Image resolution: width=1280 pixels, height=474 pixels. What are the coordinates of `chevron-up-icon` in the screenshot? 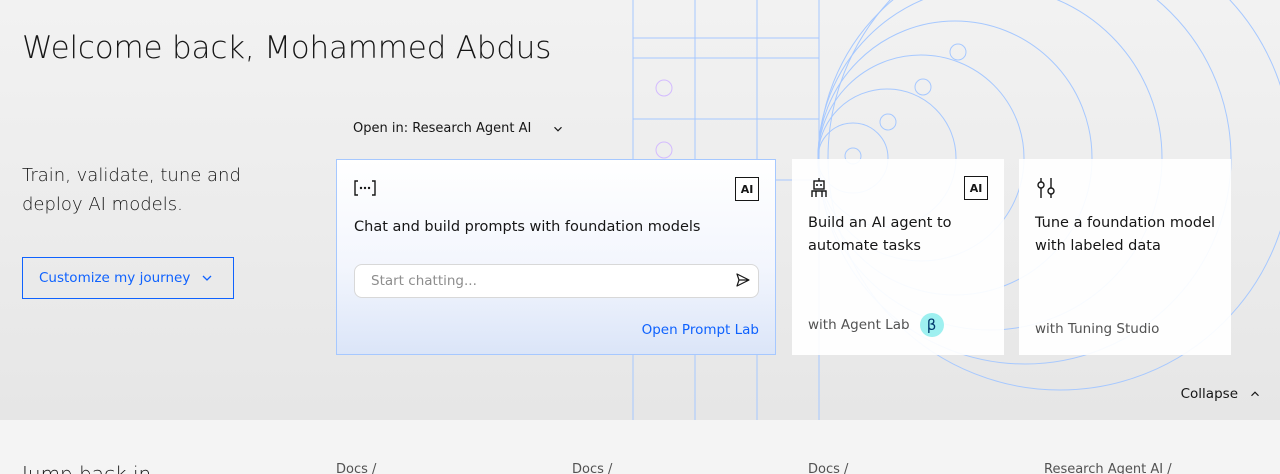 It's located at (1255, 394).